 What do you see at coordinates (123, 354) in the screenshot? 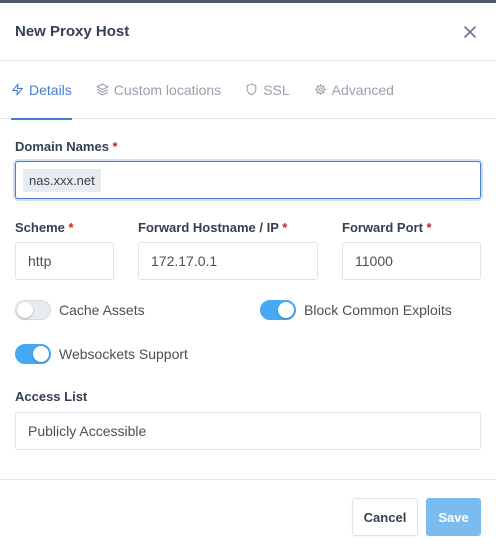
I see `websockets-label: Websockets Support` at bounding box center [123, 354].